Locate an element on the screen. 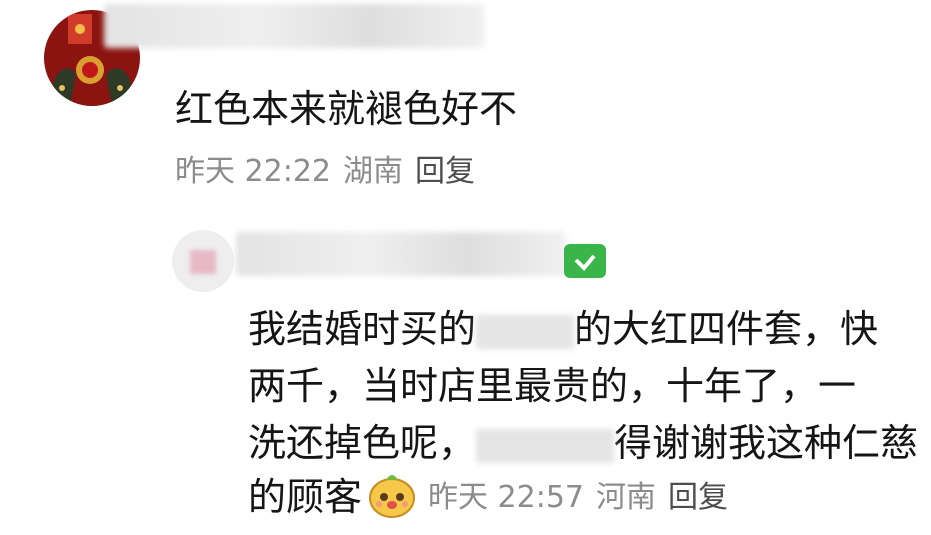 This screenshot has width=931, height=535. comment-text-line-3: 洗还掉色呢， 得谢谢我这种仁慈 is located at coordinates (583, 443).